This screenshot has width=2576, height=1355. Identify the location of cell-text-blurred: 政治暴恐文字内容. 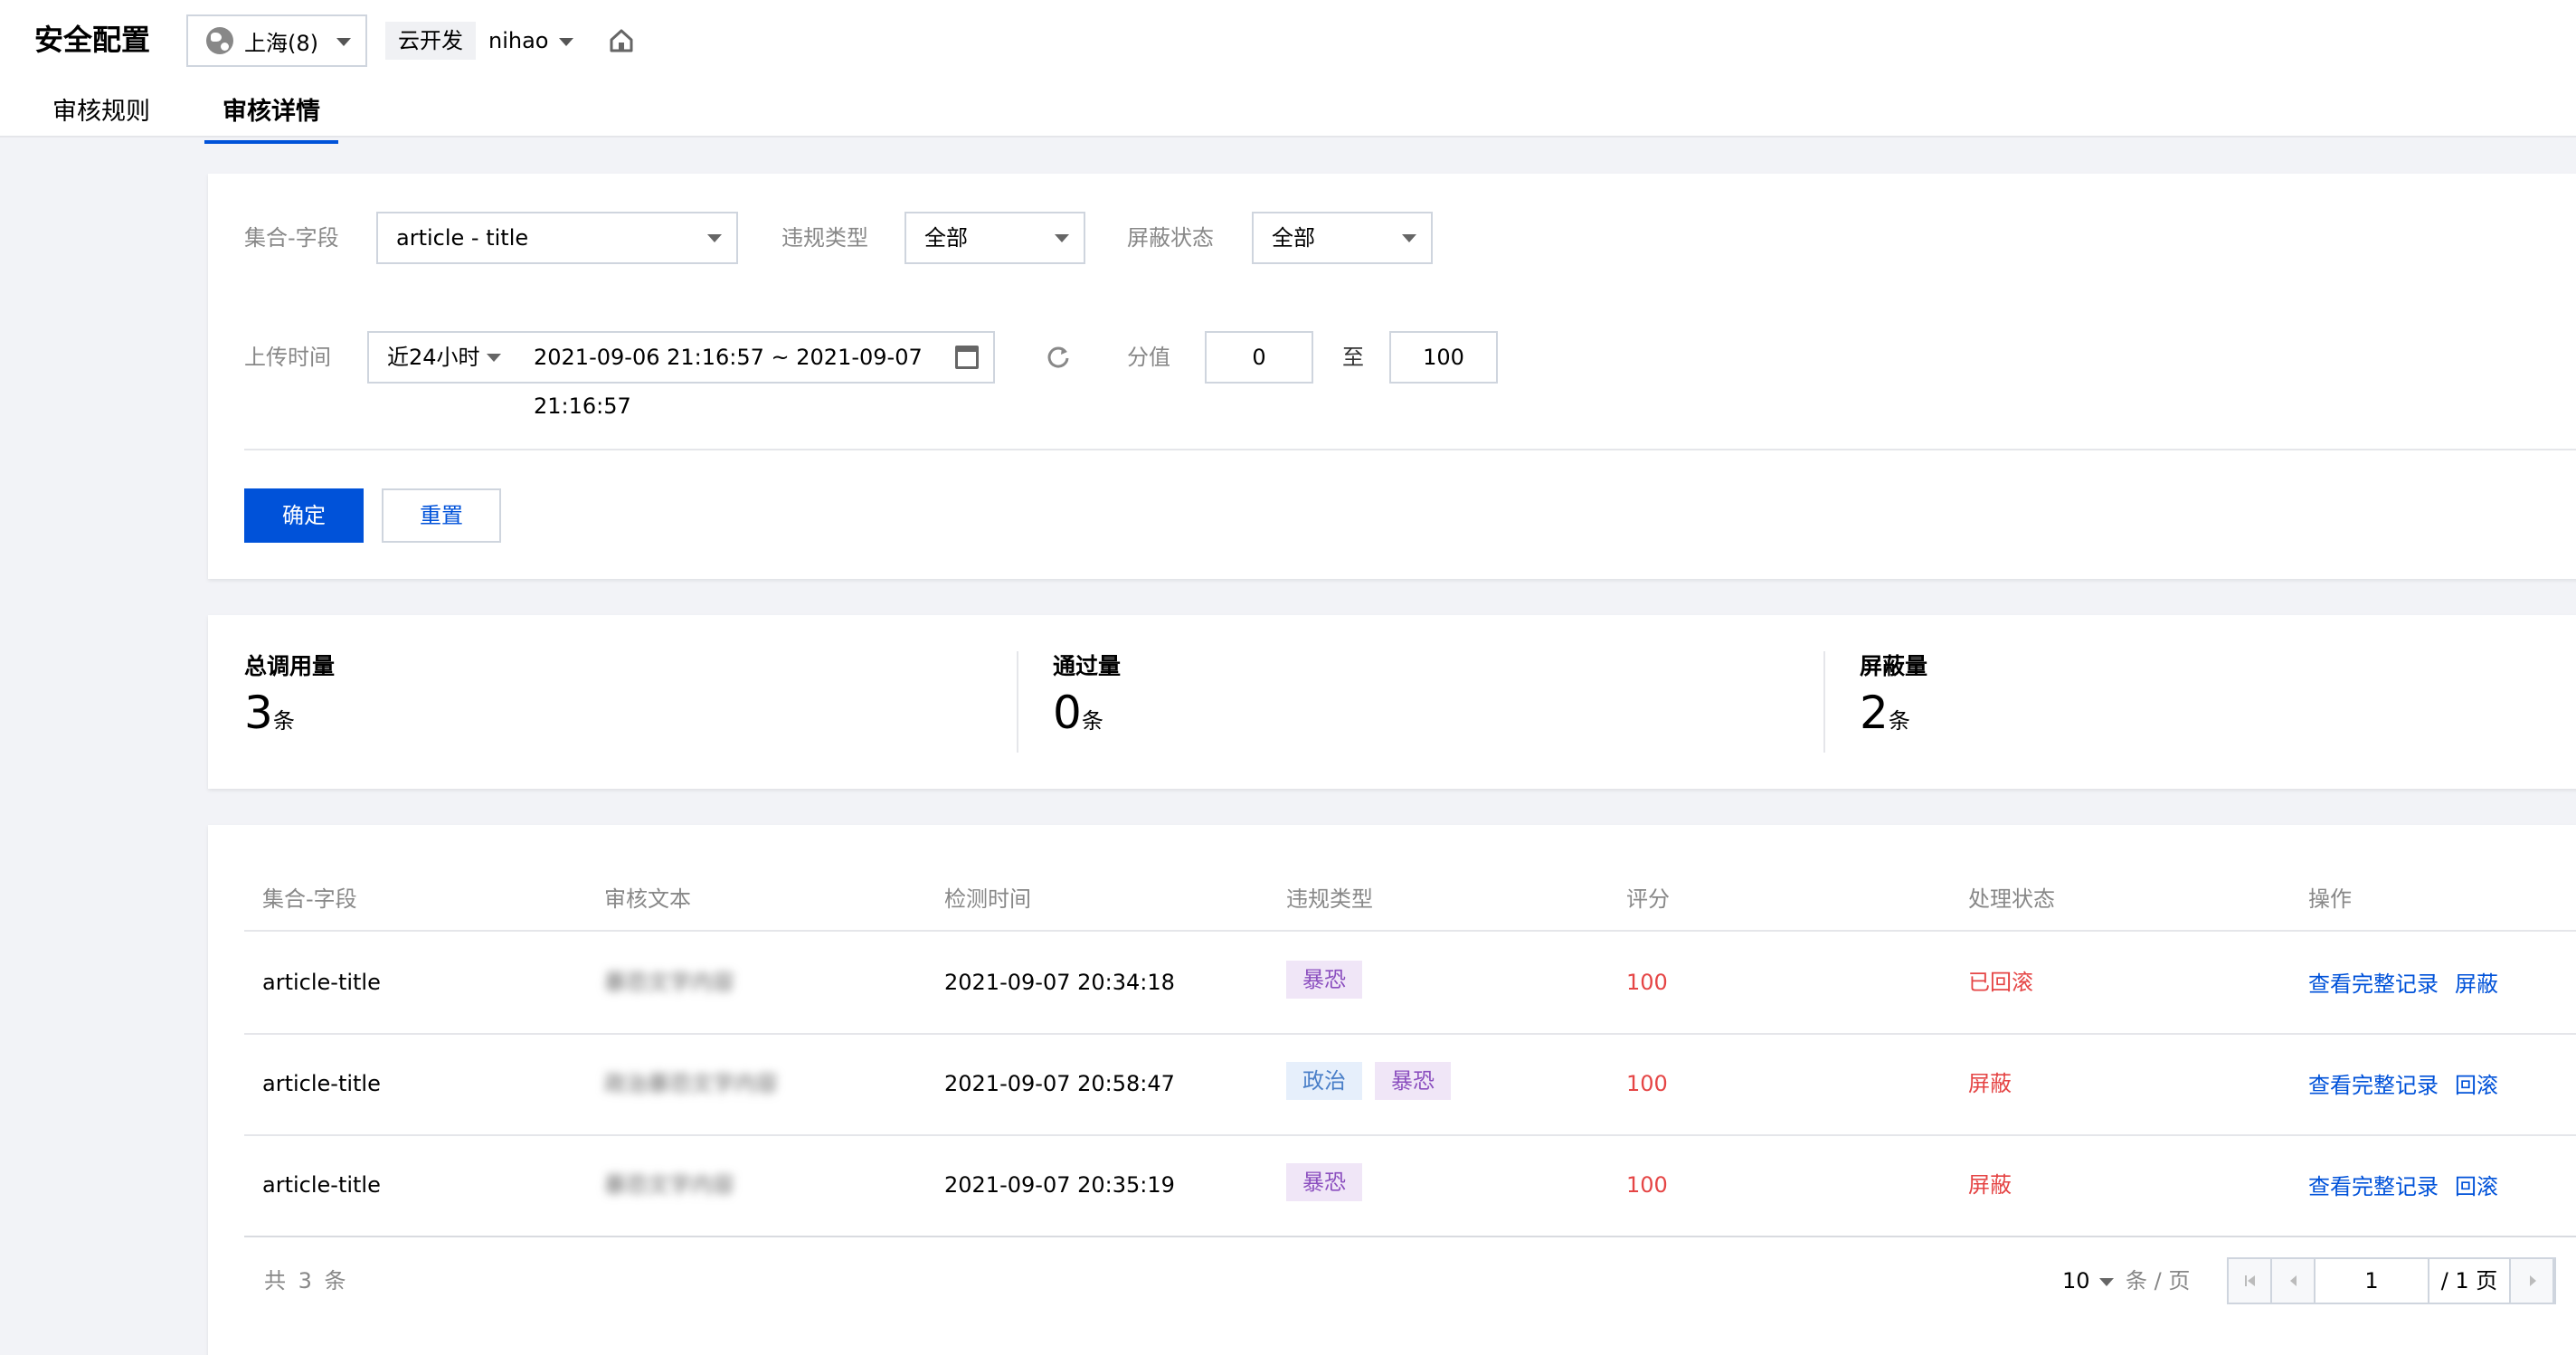
(691, 1083).